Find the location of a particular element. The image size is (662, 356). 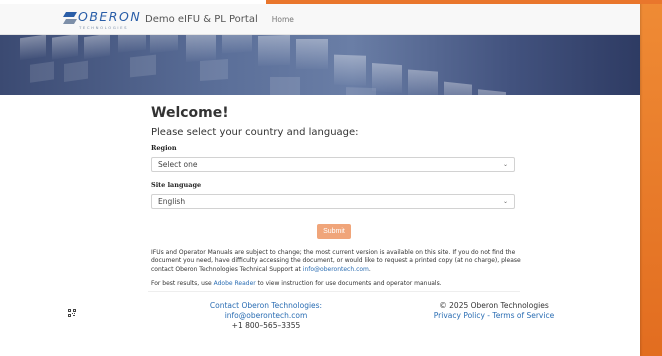

nav-home-link: Home is located at coordinates (283, 19).